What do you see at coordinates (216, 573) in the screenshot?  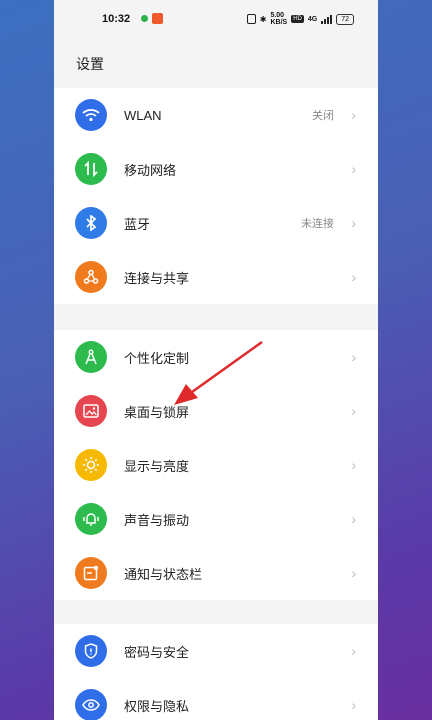 I see `settings-item-notification-statusbar: 通知与状态栏 ›` at bounding box center [216, 573].